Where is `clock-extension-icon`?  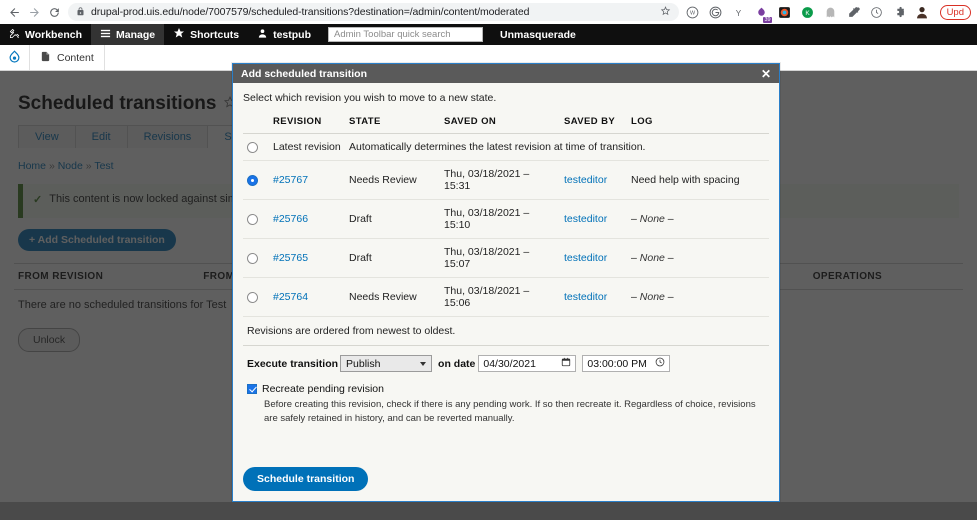 clock-extension-icon is located at coordinates (876, 12).